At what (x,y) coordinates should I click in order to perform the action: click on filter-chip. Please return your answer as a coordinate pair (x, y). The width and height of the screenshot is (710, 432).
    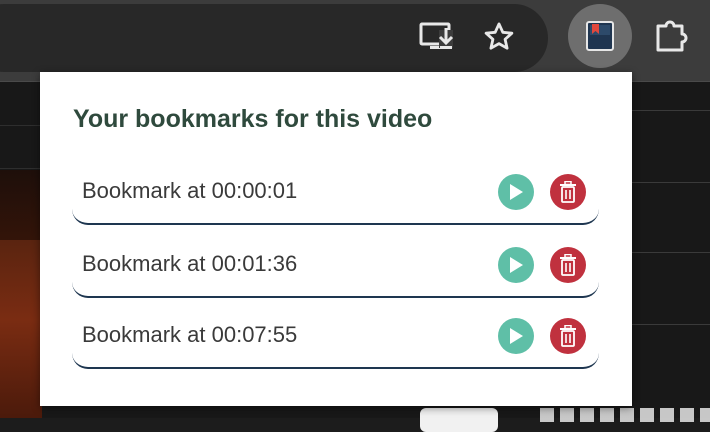
    Looking at the image, I should click on (459, 420).